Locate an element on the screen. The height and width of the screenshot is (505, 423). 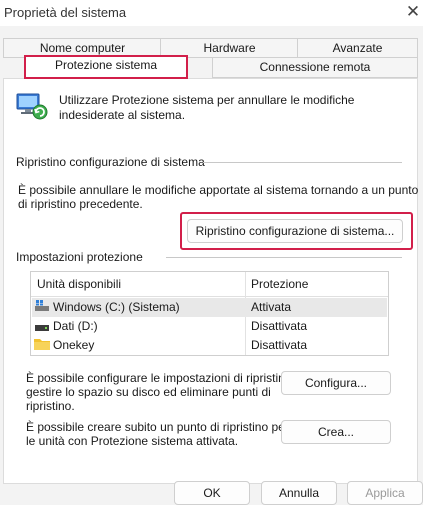
restore-desc-line2: di ripristino precedente. is located at coordinates (80, 204).